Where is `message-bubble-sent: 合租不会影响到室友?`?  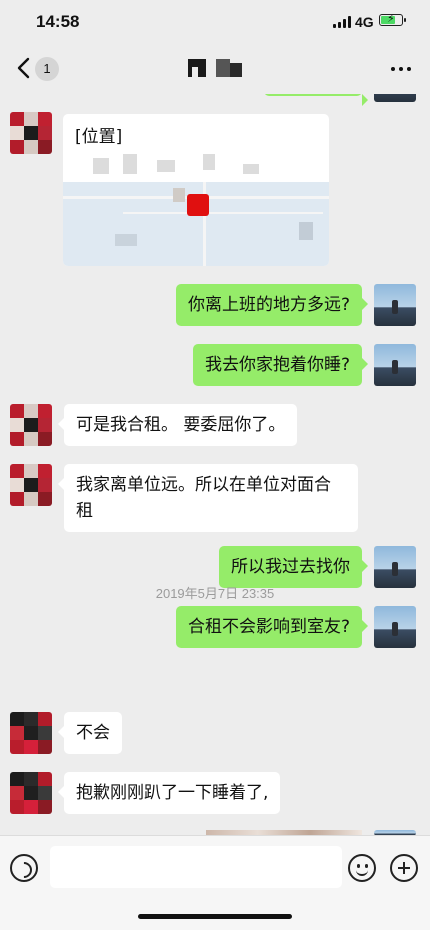
message-bubble-sent: 合租不会影响到室友? is located at coordinates (272, 627).